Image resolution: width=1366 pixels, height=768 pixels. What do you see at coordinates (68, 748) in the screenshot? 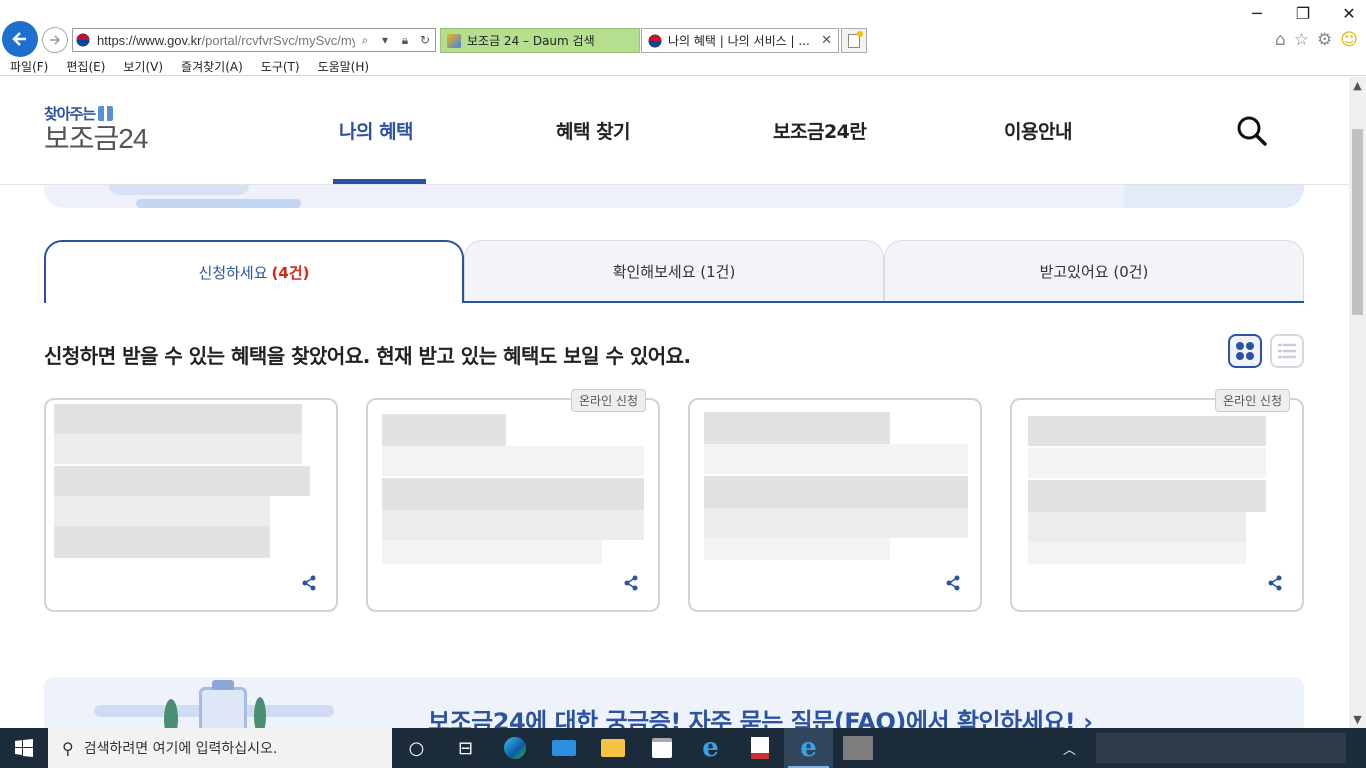
I see `search-icon: ⚲` at bounding box center [68, 748].